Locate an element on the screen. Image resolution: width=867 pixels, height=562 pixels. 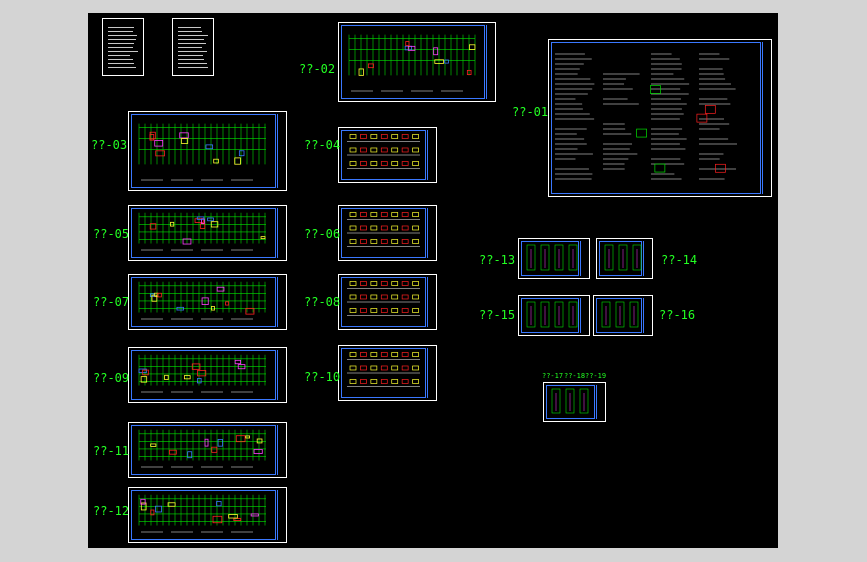
label-sheet-17: ??-17 is located at coordinates (553, 376).